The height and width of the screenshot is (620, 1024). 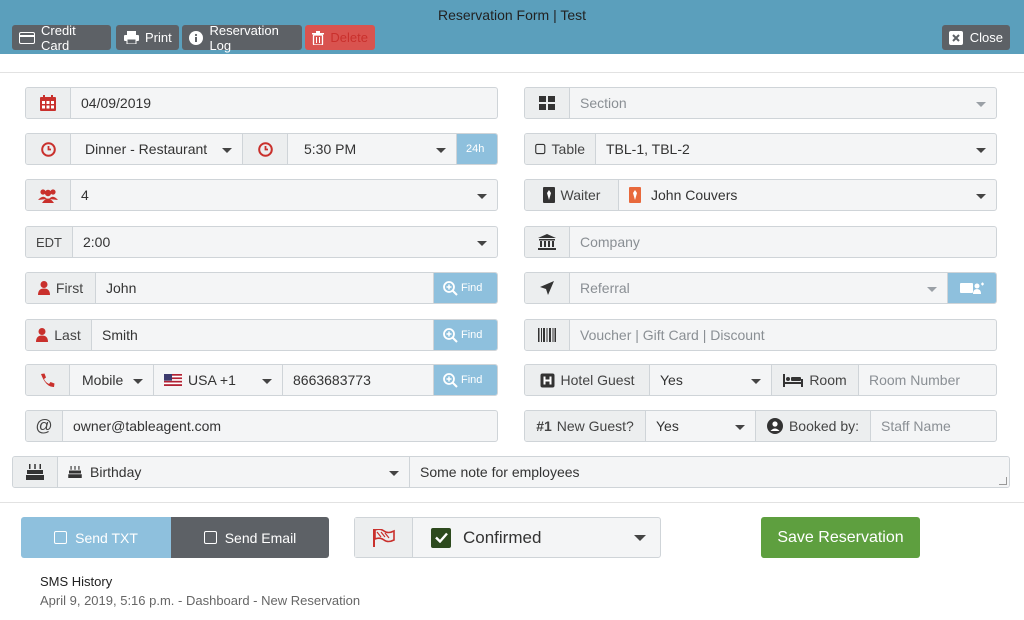 I want to click on duration-select: EDT 2:00, so click(x=261, y=242).